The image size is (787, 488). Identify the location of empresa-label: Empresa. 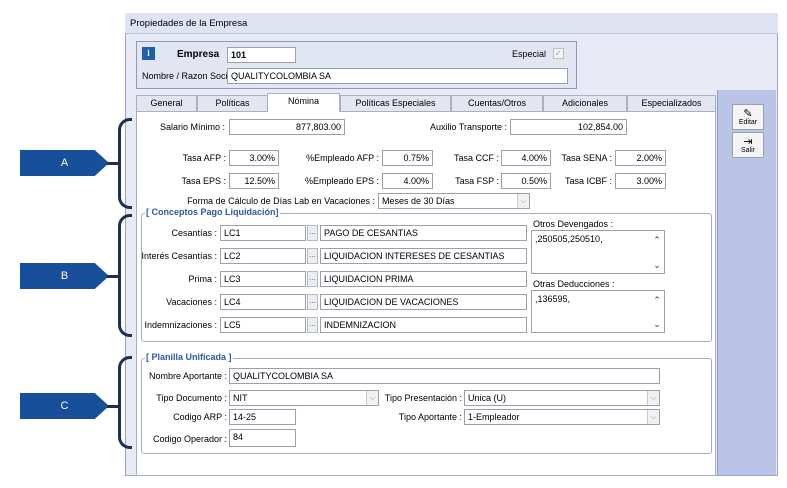
(198, 54).